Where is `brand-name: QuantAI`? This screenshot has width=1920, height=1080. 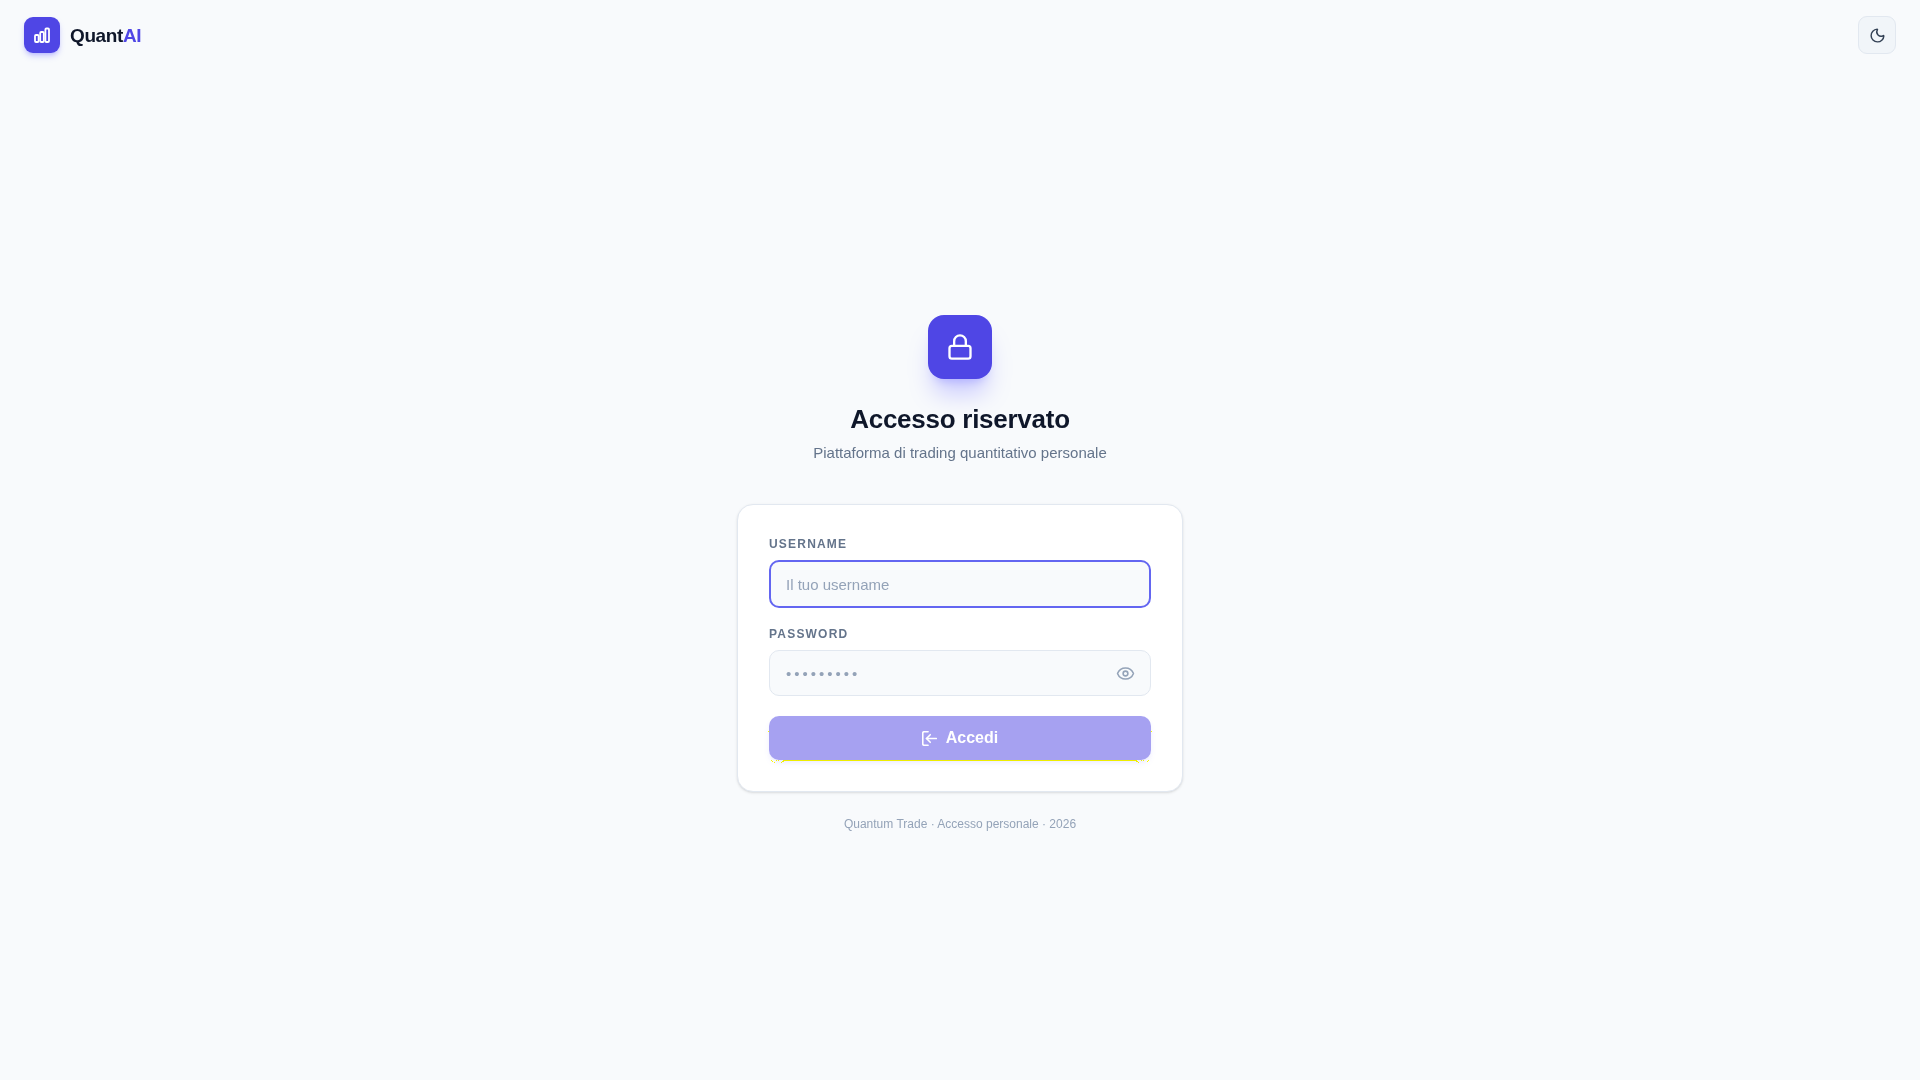 brand-name: QuantAI is located at coordinates (106, 35).